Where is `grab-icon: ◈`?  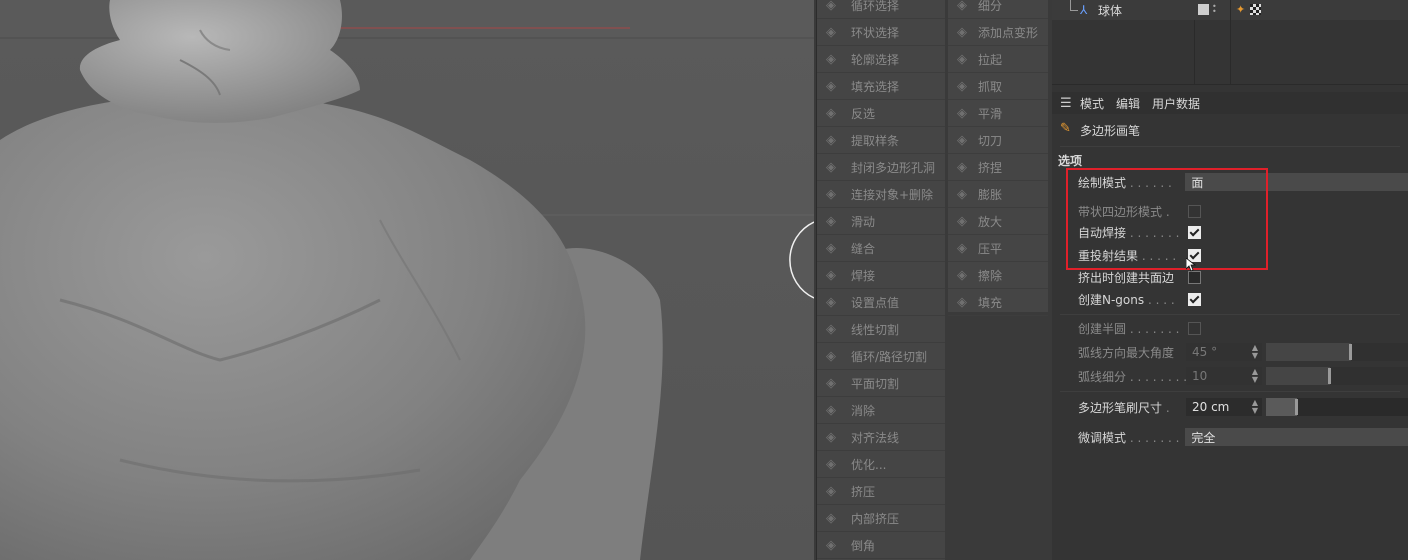
grab-icon: ◈ is located at coordinates (962, 86).